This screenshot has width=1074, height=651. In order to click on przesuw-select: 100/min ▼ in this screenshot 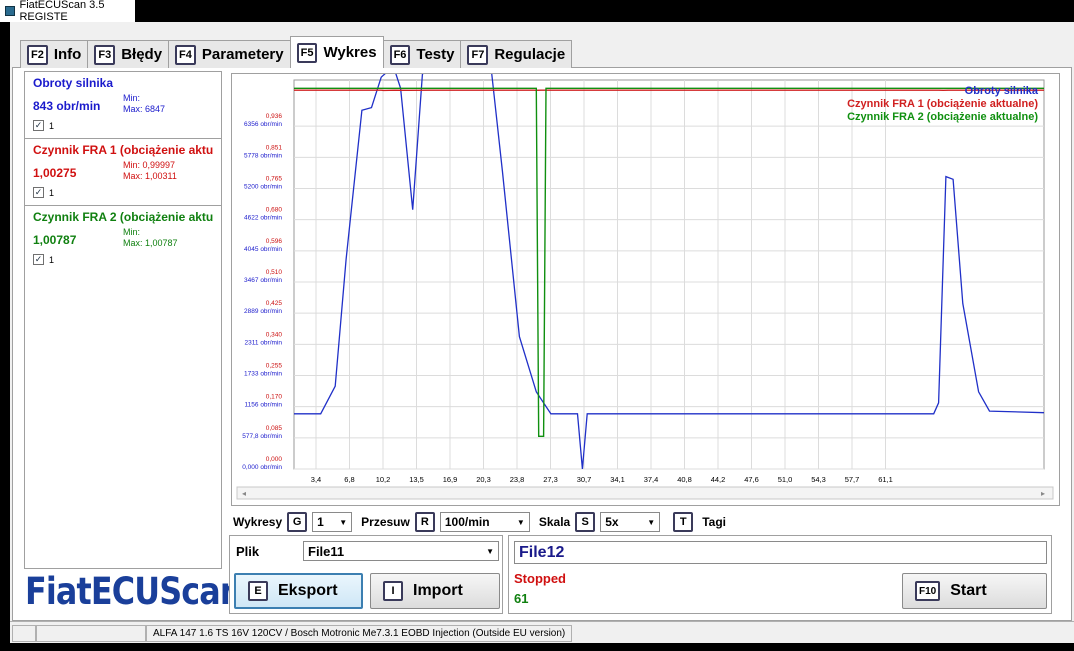, I will do `click(484, 522)`.